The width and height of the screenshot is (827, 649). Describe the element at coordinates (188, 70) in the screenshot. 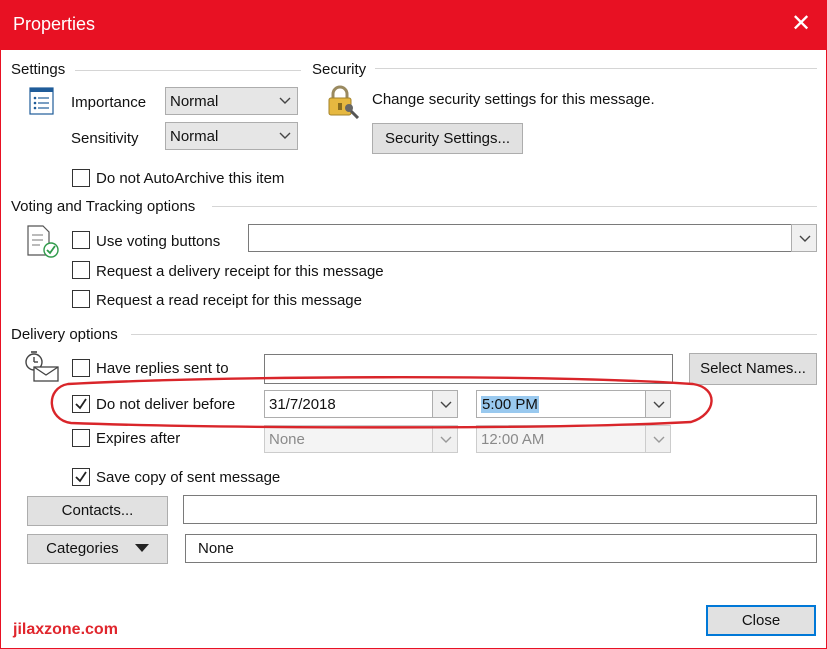

I see `settings-divider` at that location.